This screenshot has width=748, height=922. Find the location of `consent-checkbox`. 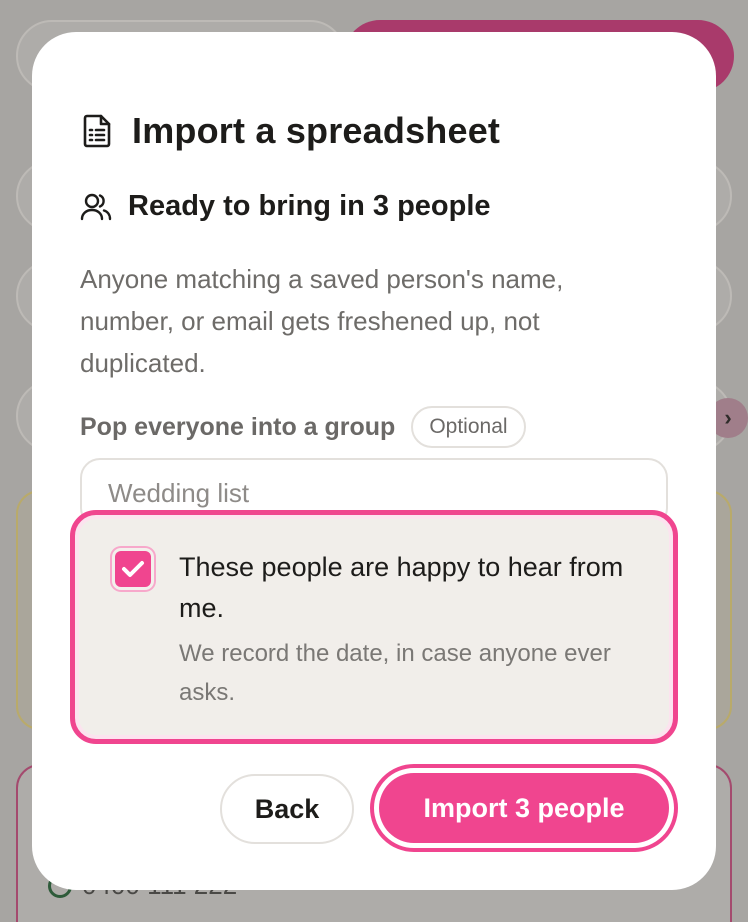

consent-checkbox is located at coordinates (133, 569).